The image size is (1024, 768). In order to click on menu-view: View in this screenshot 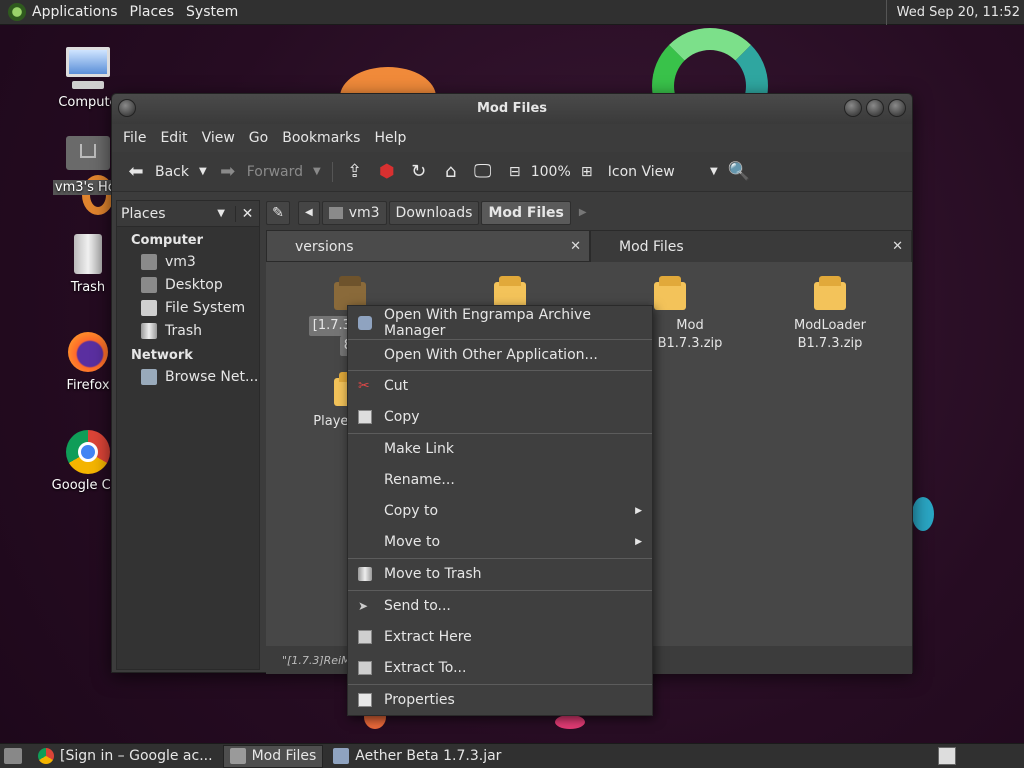, I will do `click(218, 138)`.